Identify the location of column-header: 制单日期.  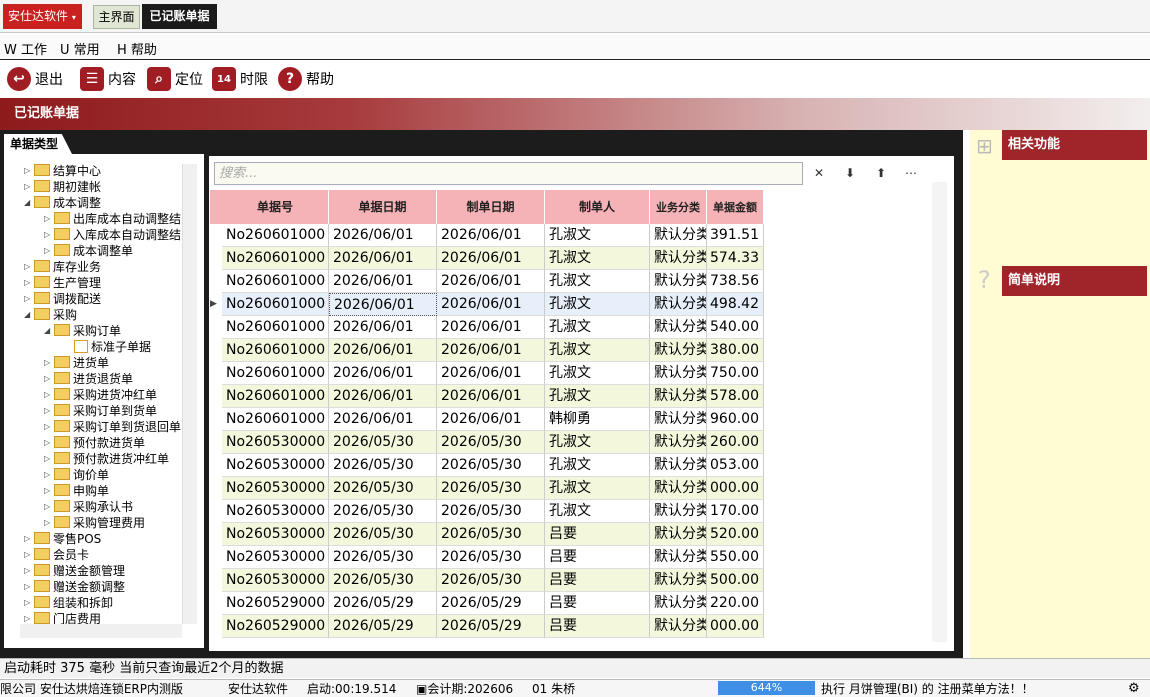
(491, 207).